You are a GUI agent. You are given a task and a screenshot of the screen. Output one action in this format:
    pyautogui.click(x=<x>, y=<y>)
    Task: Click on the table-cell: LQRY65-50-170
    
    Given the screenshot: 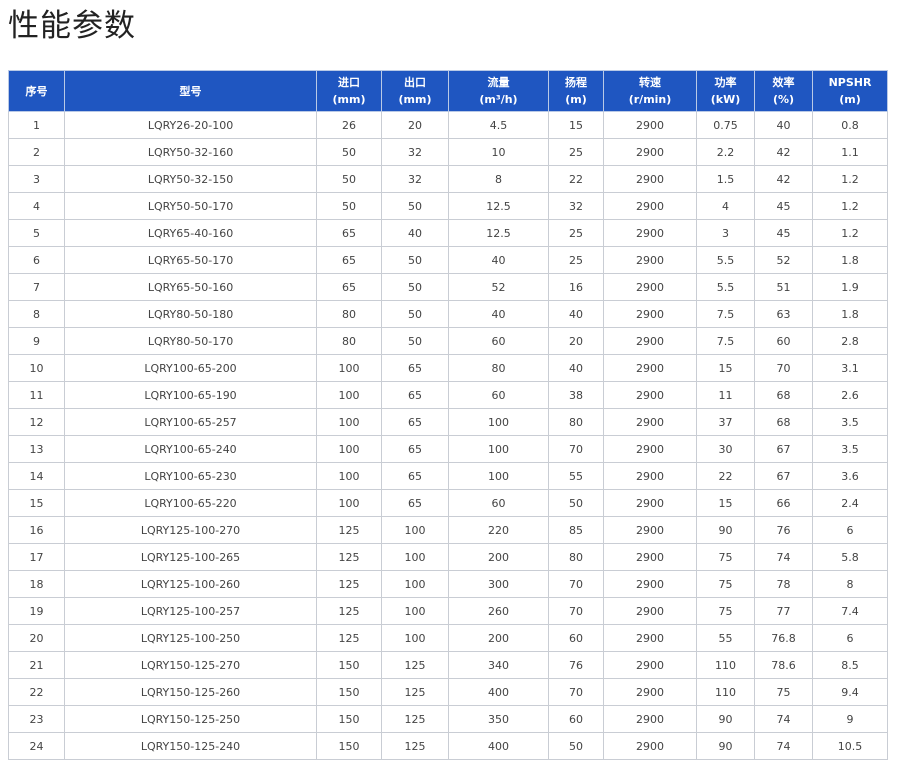 What is the action you would take?
    pyautogui.click(x=190, y=260)
    